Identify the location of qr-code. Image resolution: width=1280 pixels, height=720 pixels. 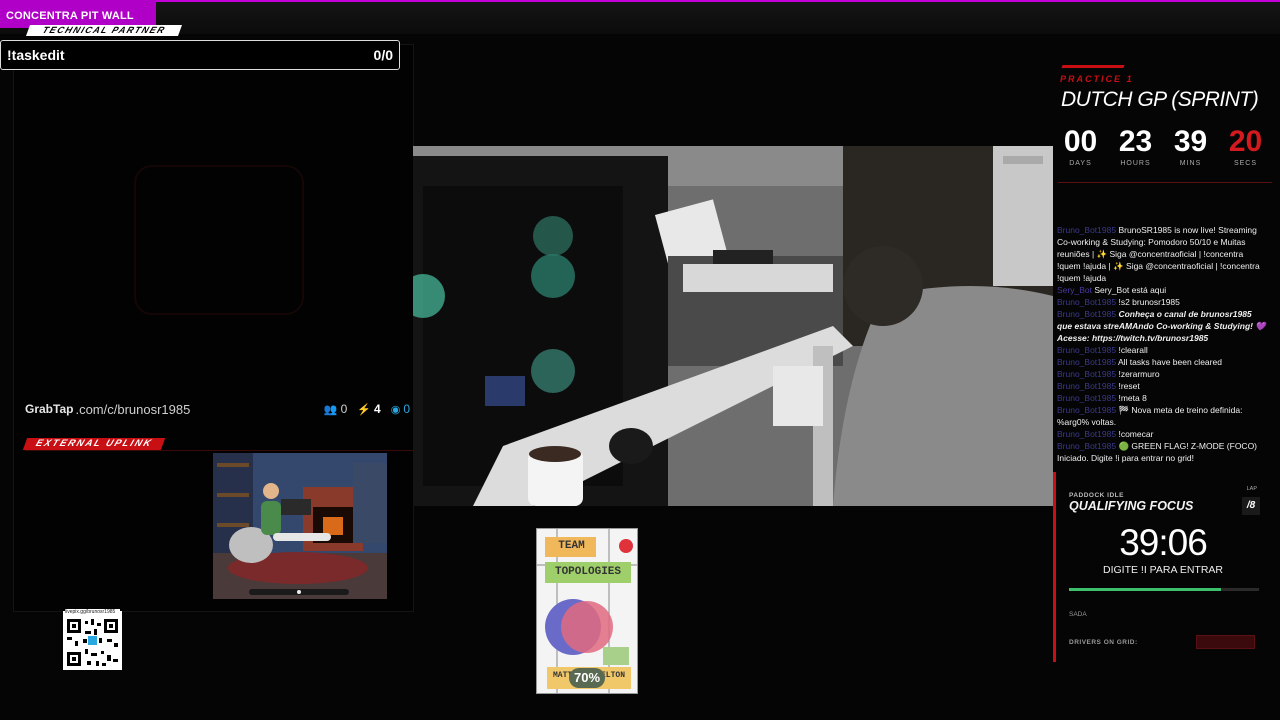
(92, 640).